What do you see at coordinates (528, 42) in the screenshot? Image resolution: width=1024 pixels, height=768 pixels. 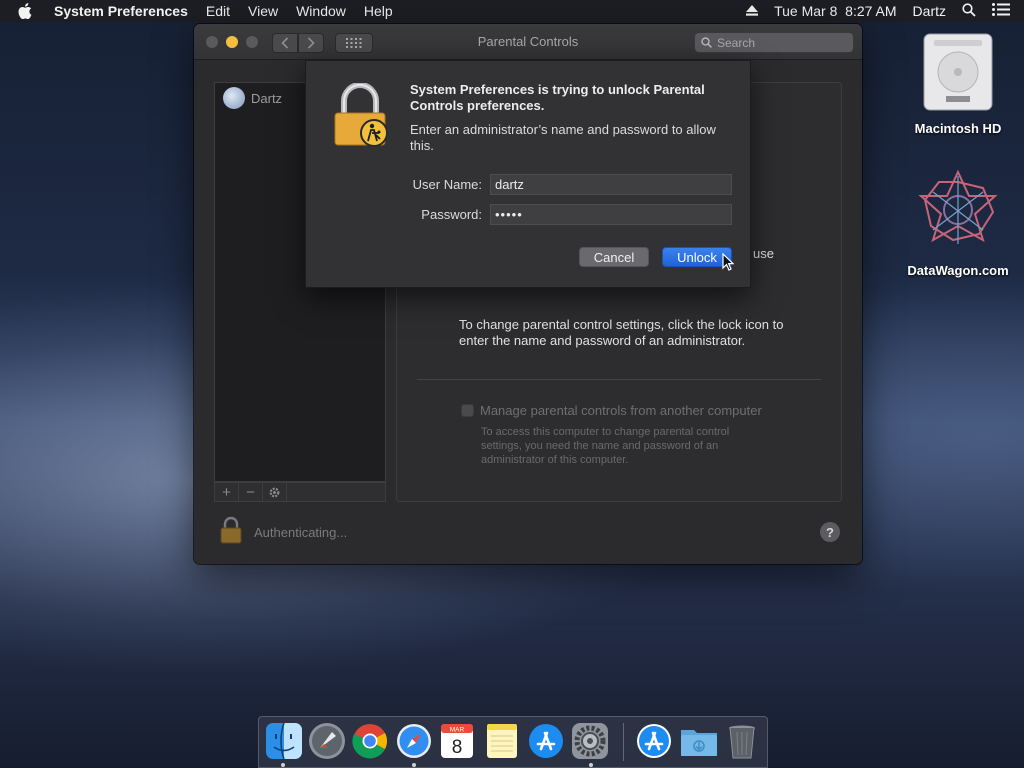 I see `window-titlebar: Parental Controls` at bounding box center [528, 42].